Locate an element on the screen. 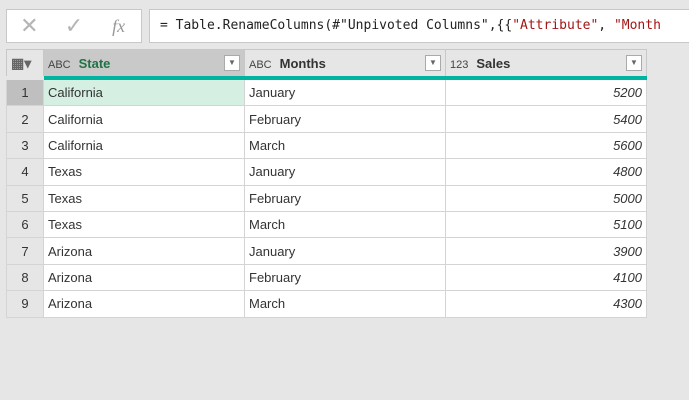  table-row: 3 California March 5600 is located at coordinates (326, 145).